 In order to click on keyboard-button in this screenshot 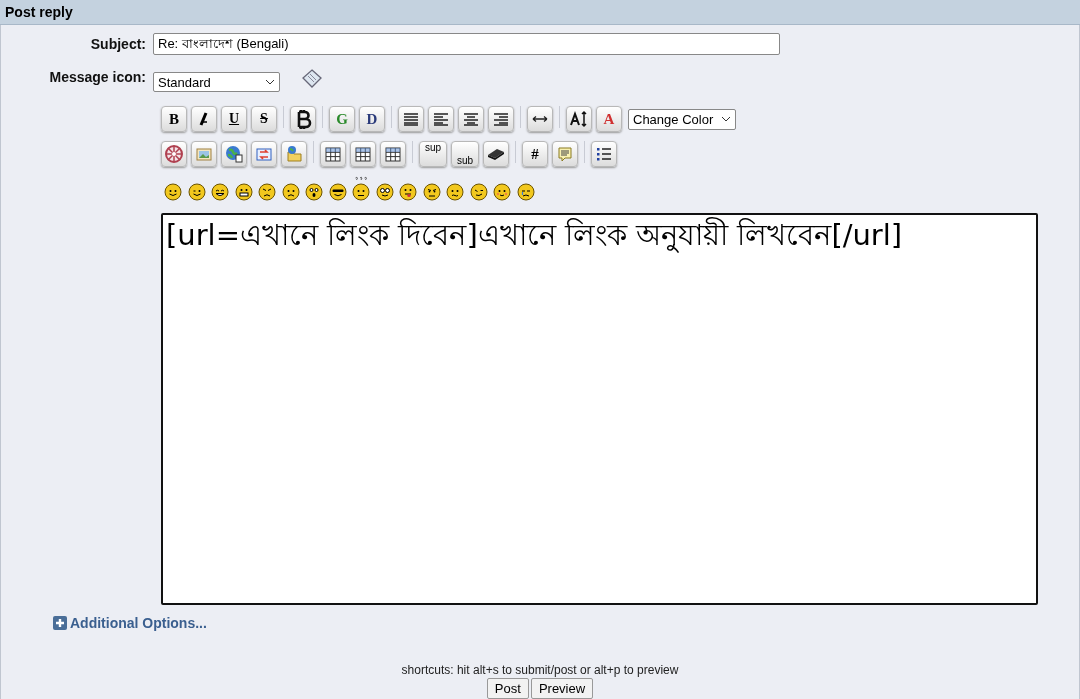, I will do `click(496, 154)`.